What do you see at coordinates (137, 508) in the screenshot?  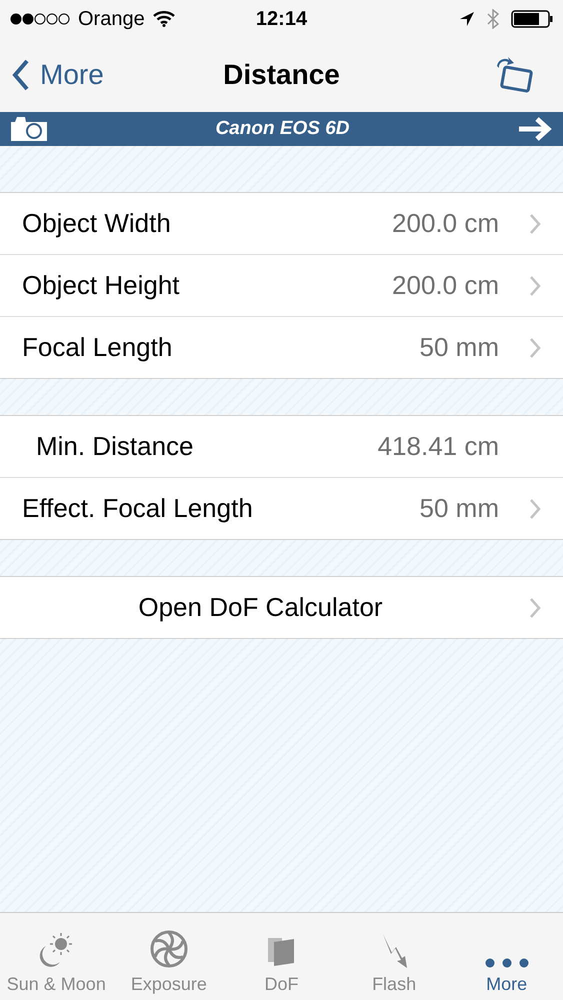 I see `row-label: Effect. Focal Length` at bounding box center [137, 508].